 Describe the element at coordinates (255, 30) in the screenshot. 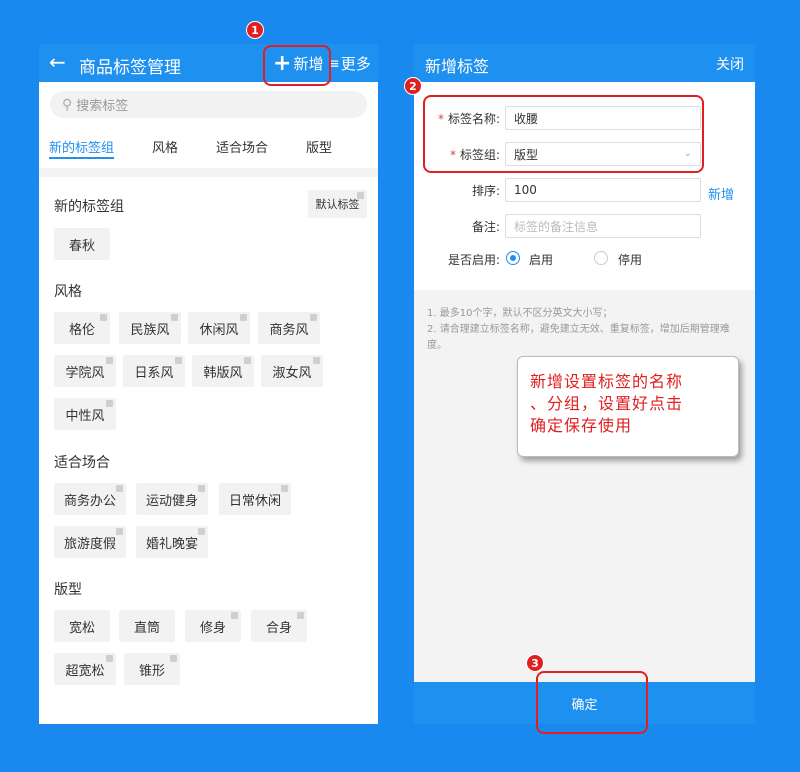

I see `step-badge-1: 1` at that location.